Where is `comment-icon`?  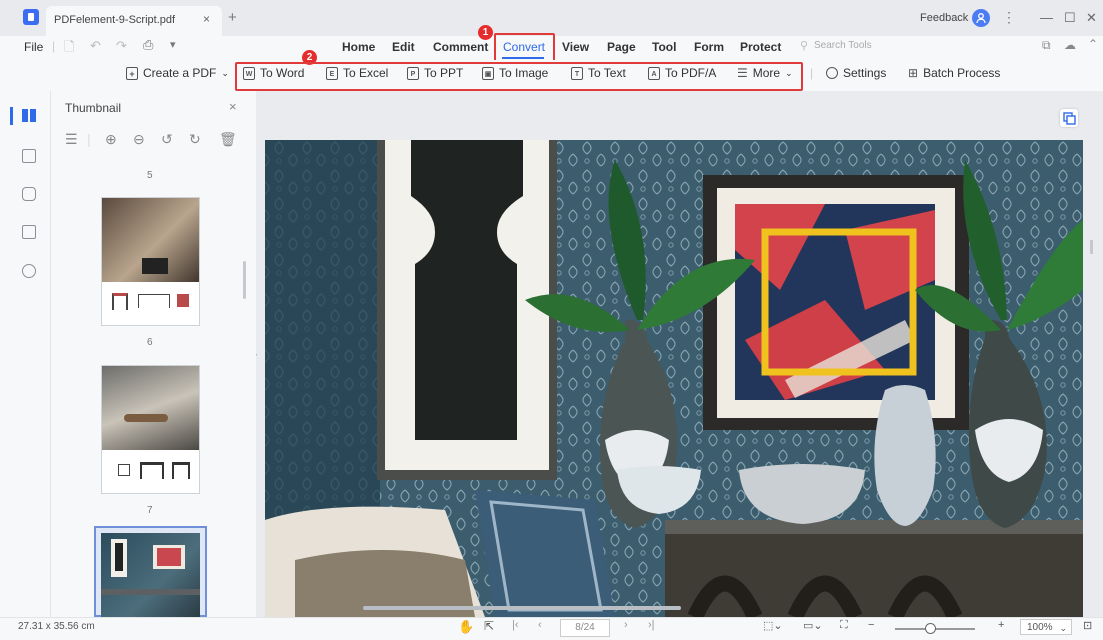
comment-icon is located at coordinates (29, 194).